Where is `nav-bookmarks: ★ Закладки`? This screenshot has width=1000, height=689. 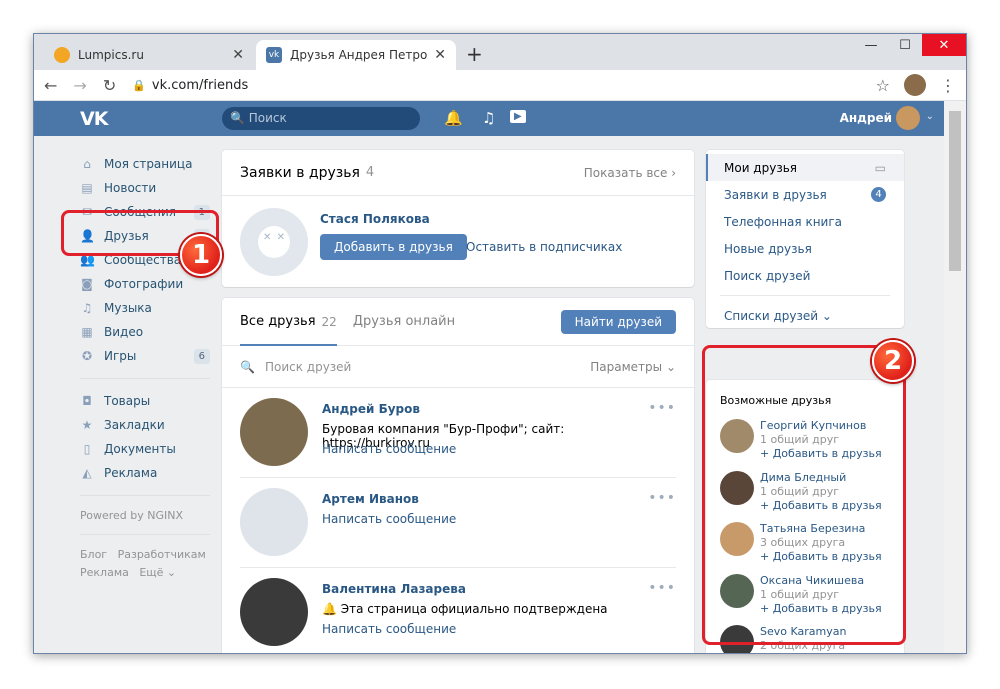 nav-bookmarks: ★ Закладки is located at coordinates (145, 425).